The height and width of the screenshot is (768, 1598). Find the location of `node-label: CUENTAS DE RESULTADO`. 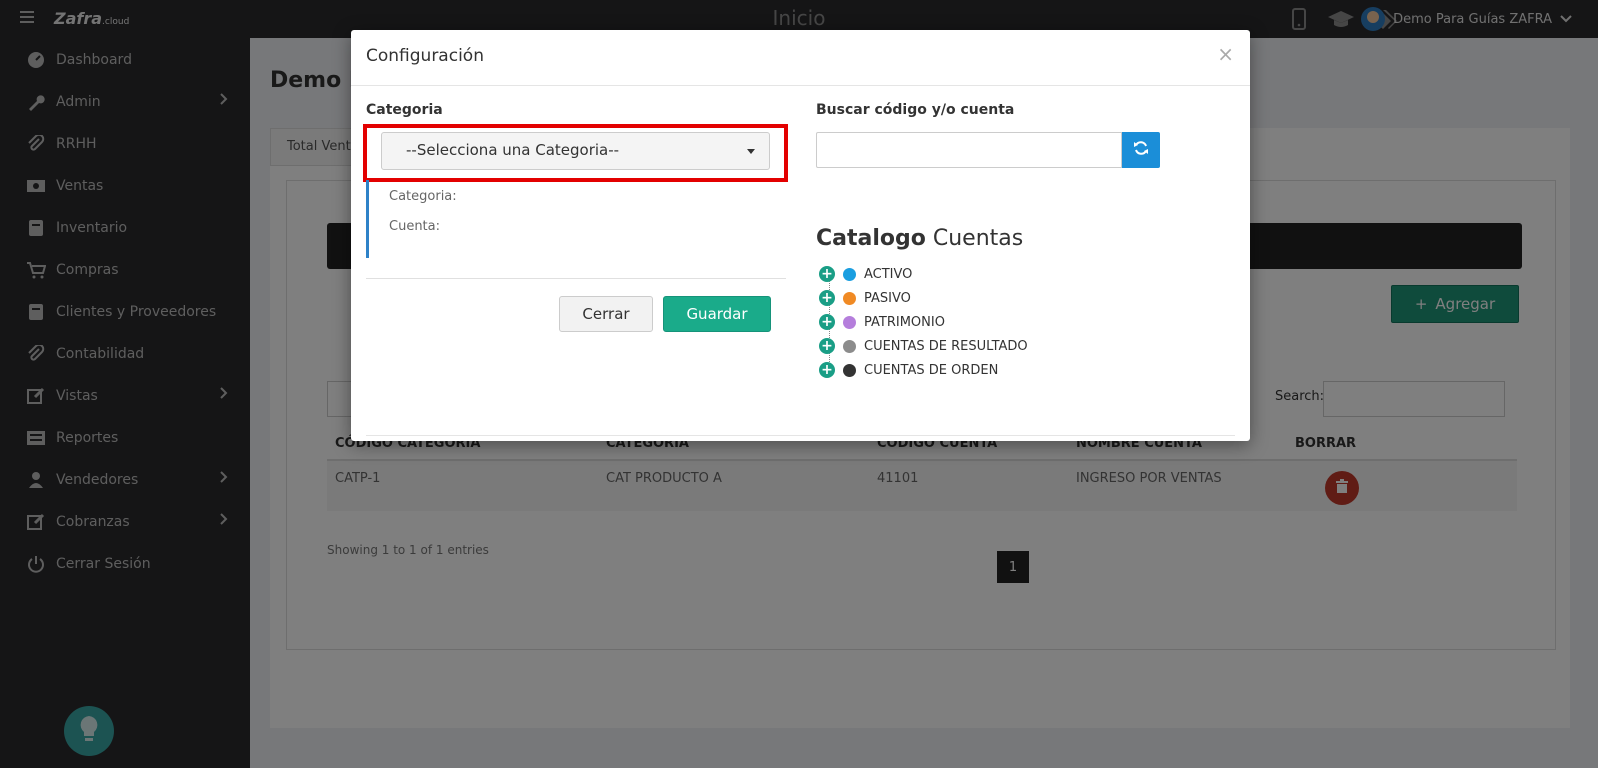

node-label: CUENTAS DE RESULTADO is located at coordinates (946, 346).